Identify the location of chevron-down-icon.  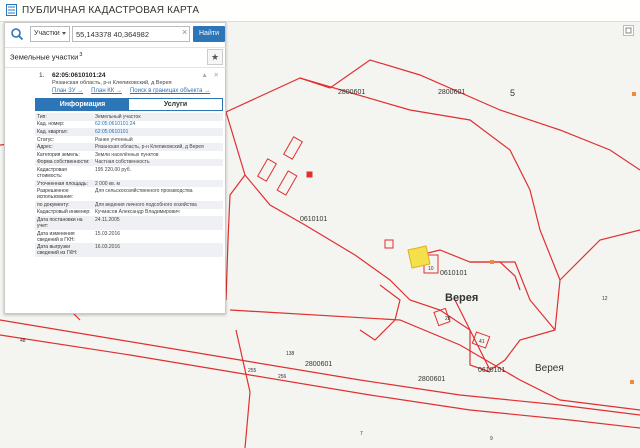
(64, 33).